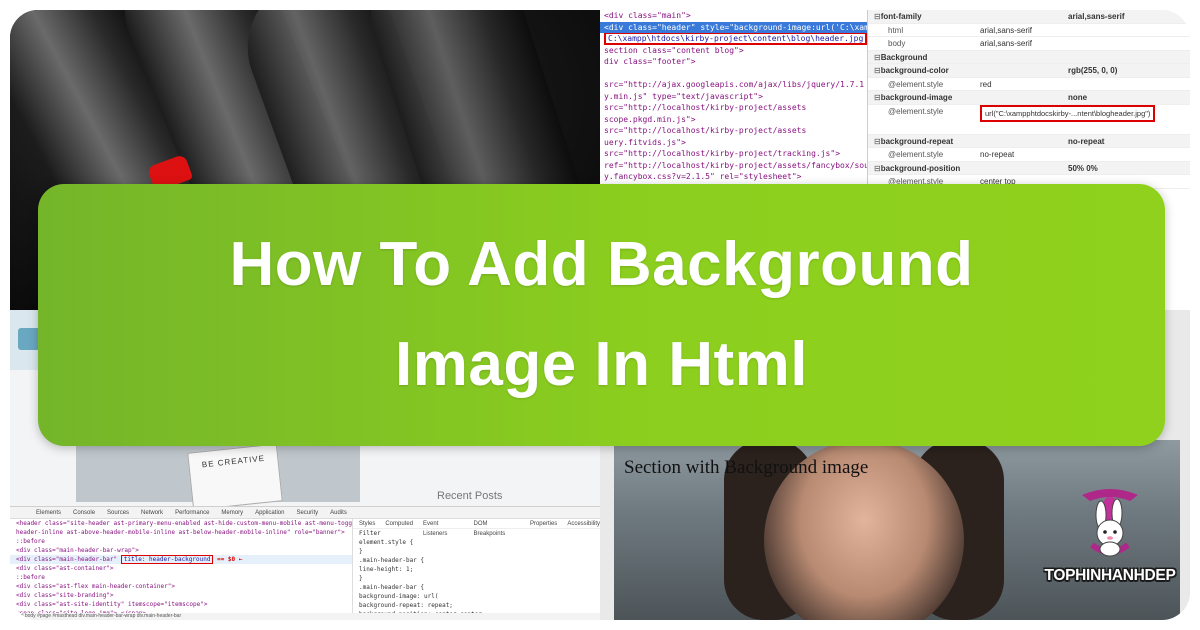  Describe the element at coordinates (181, 595) in the screenshot. I see `dom-line: <div class="site-branding">` at that location.